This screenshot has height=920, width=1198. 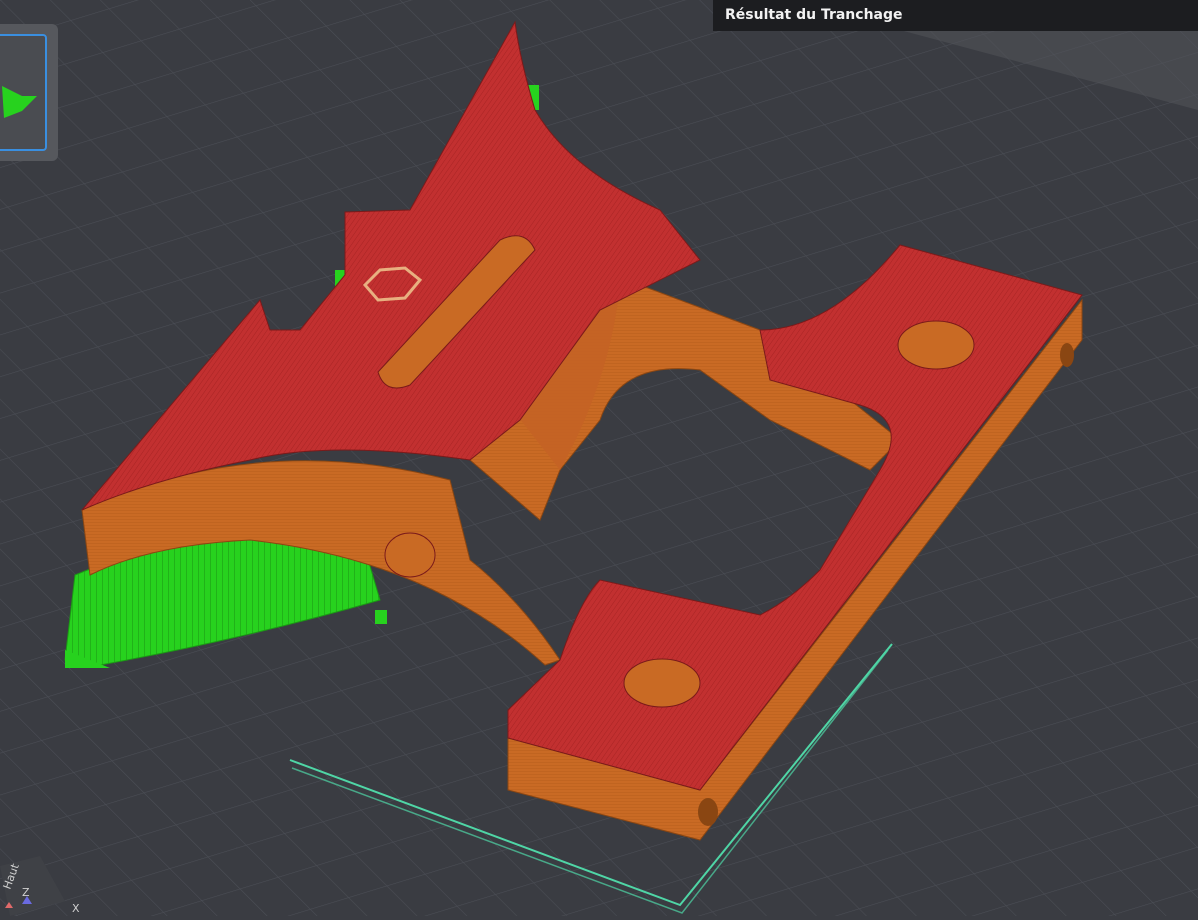 I want to click on model-thumbnail-icon, so click(x=19, y=102).